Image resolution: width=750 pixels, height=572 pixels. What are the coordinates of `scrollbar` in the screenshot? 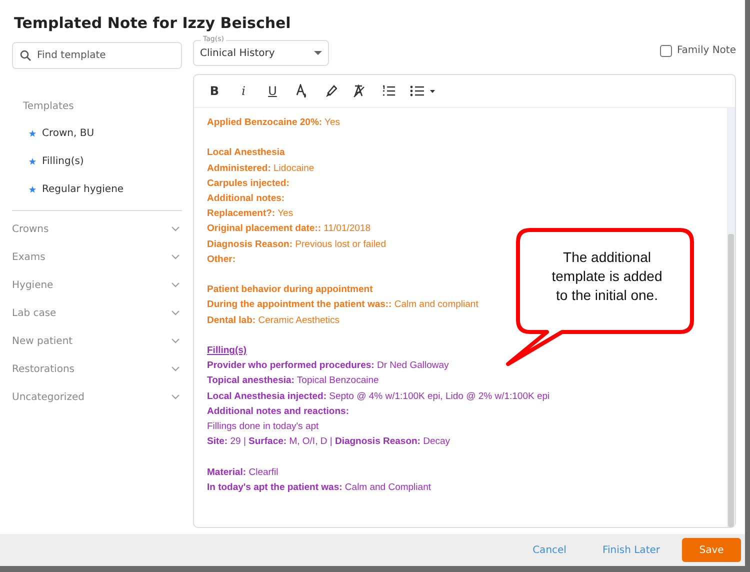 It's located at (731, 317).